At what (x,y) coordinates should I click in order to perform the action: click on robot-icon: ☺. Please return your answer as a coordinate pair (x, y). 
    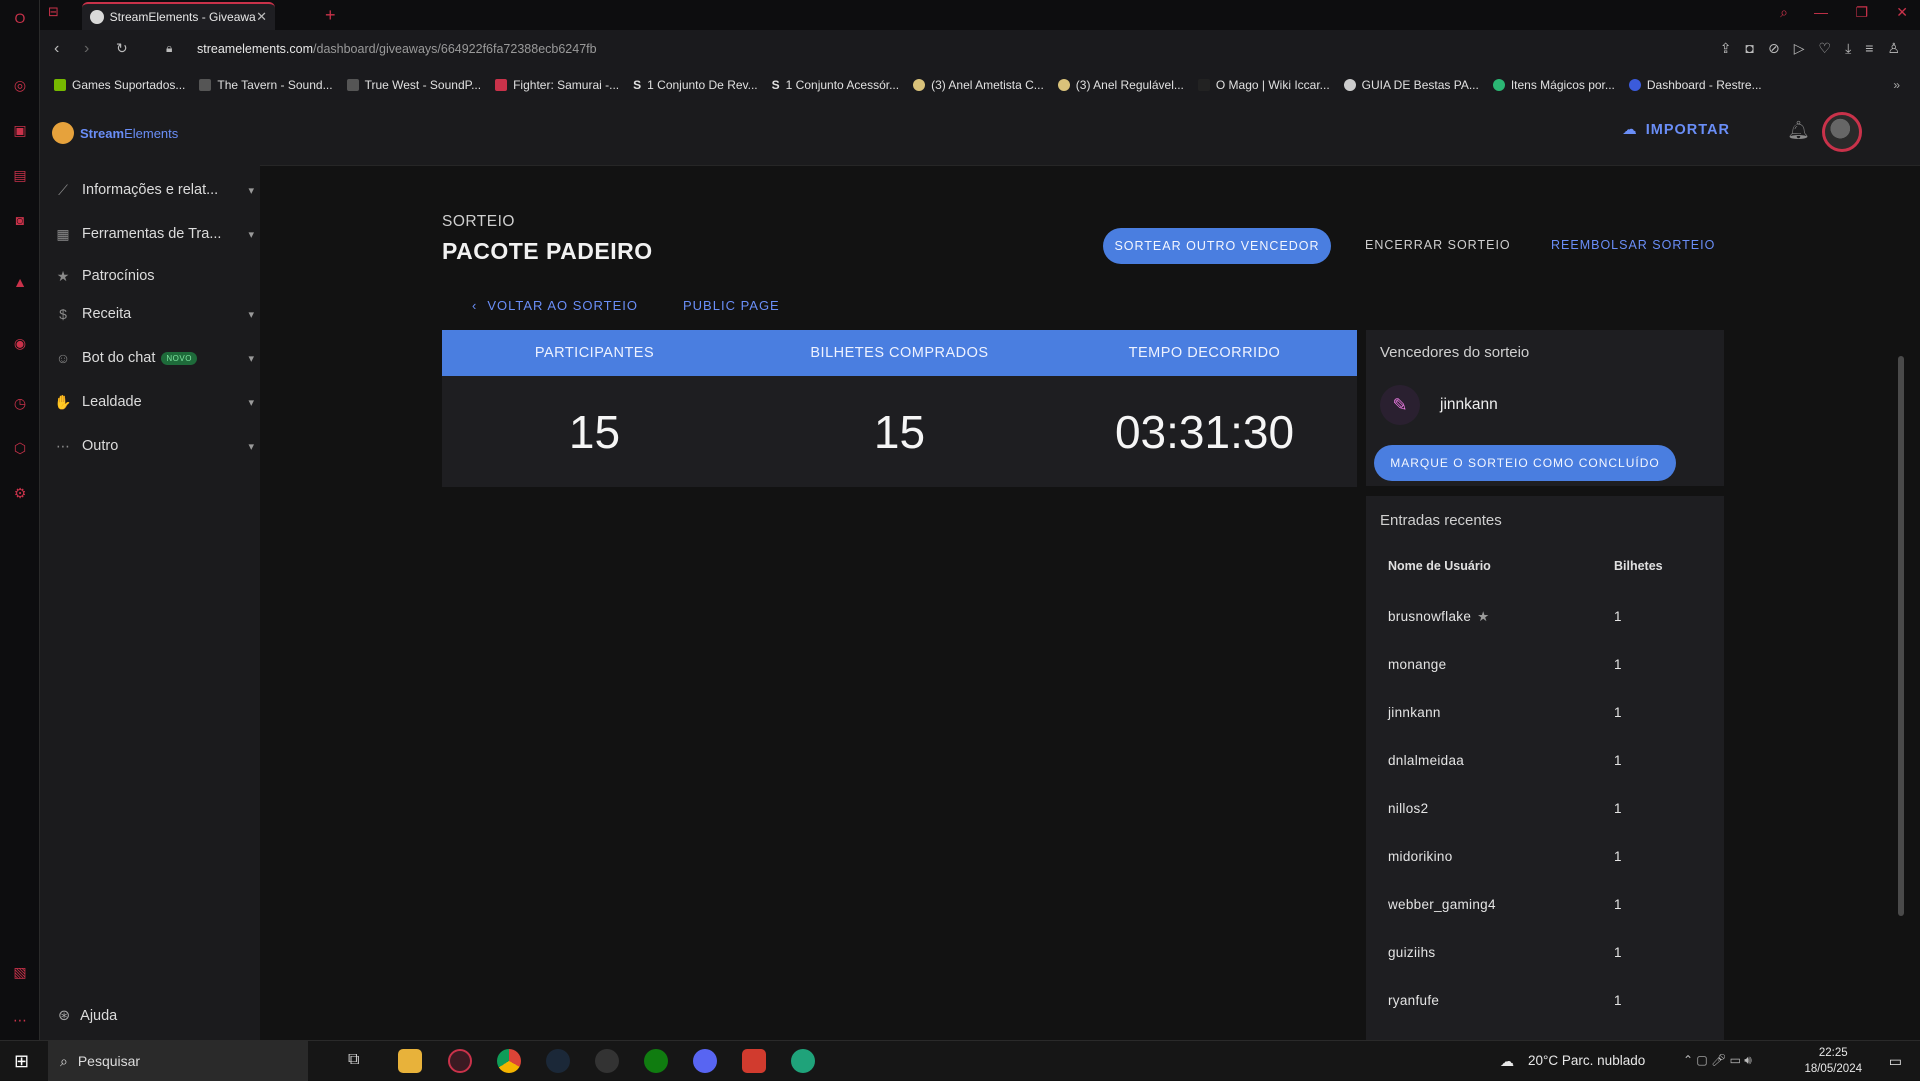
    Looking at the image, I should click on (63, 358).